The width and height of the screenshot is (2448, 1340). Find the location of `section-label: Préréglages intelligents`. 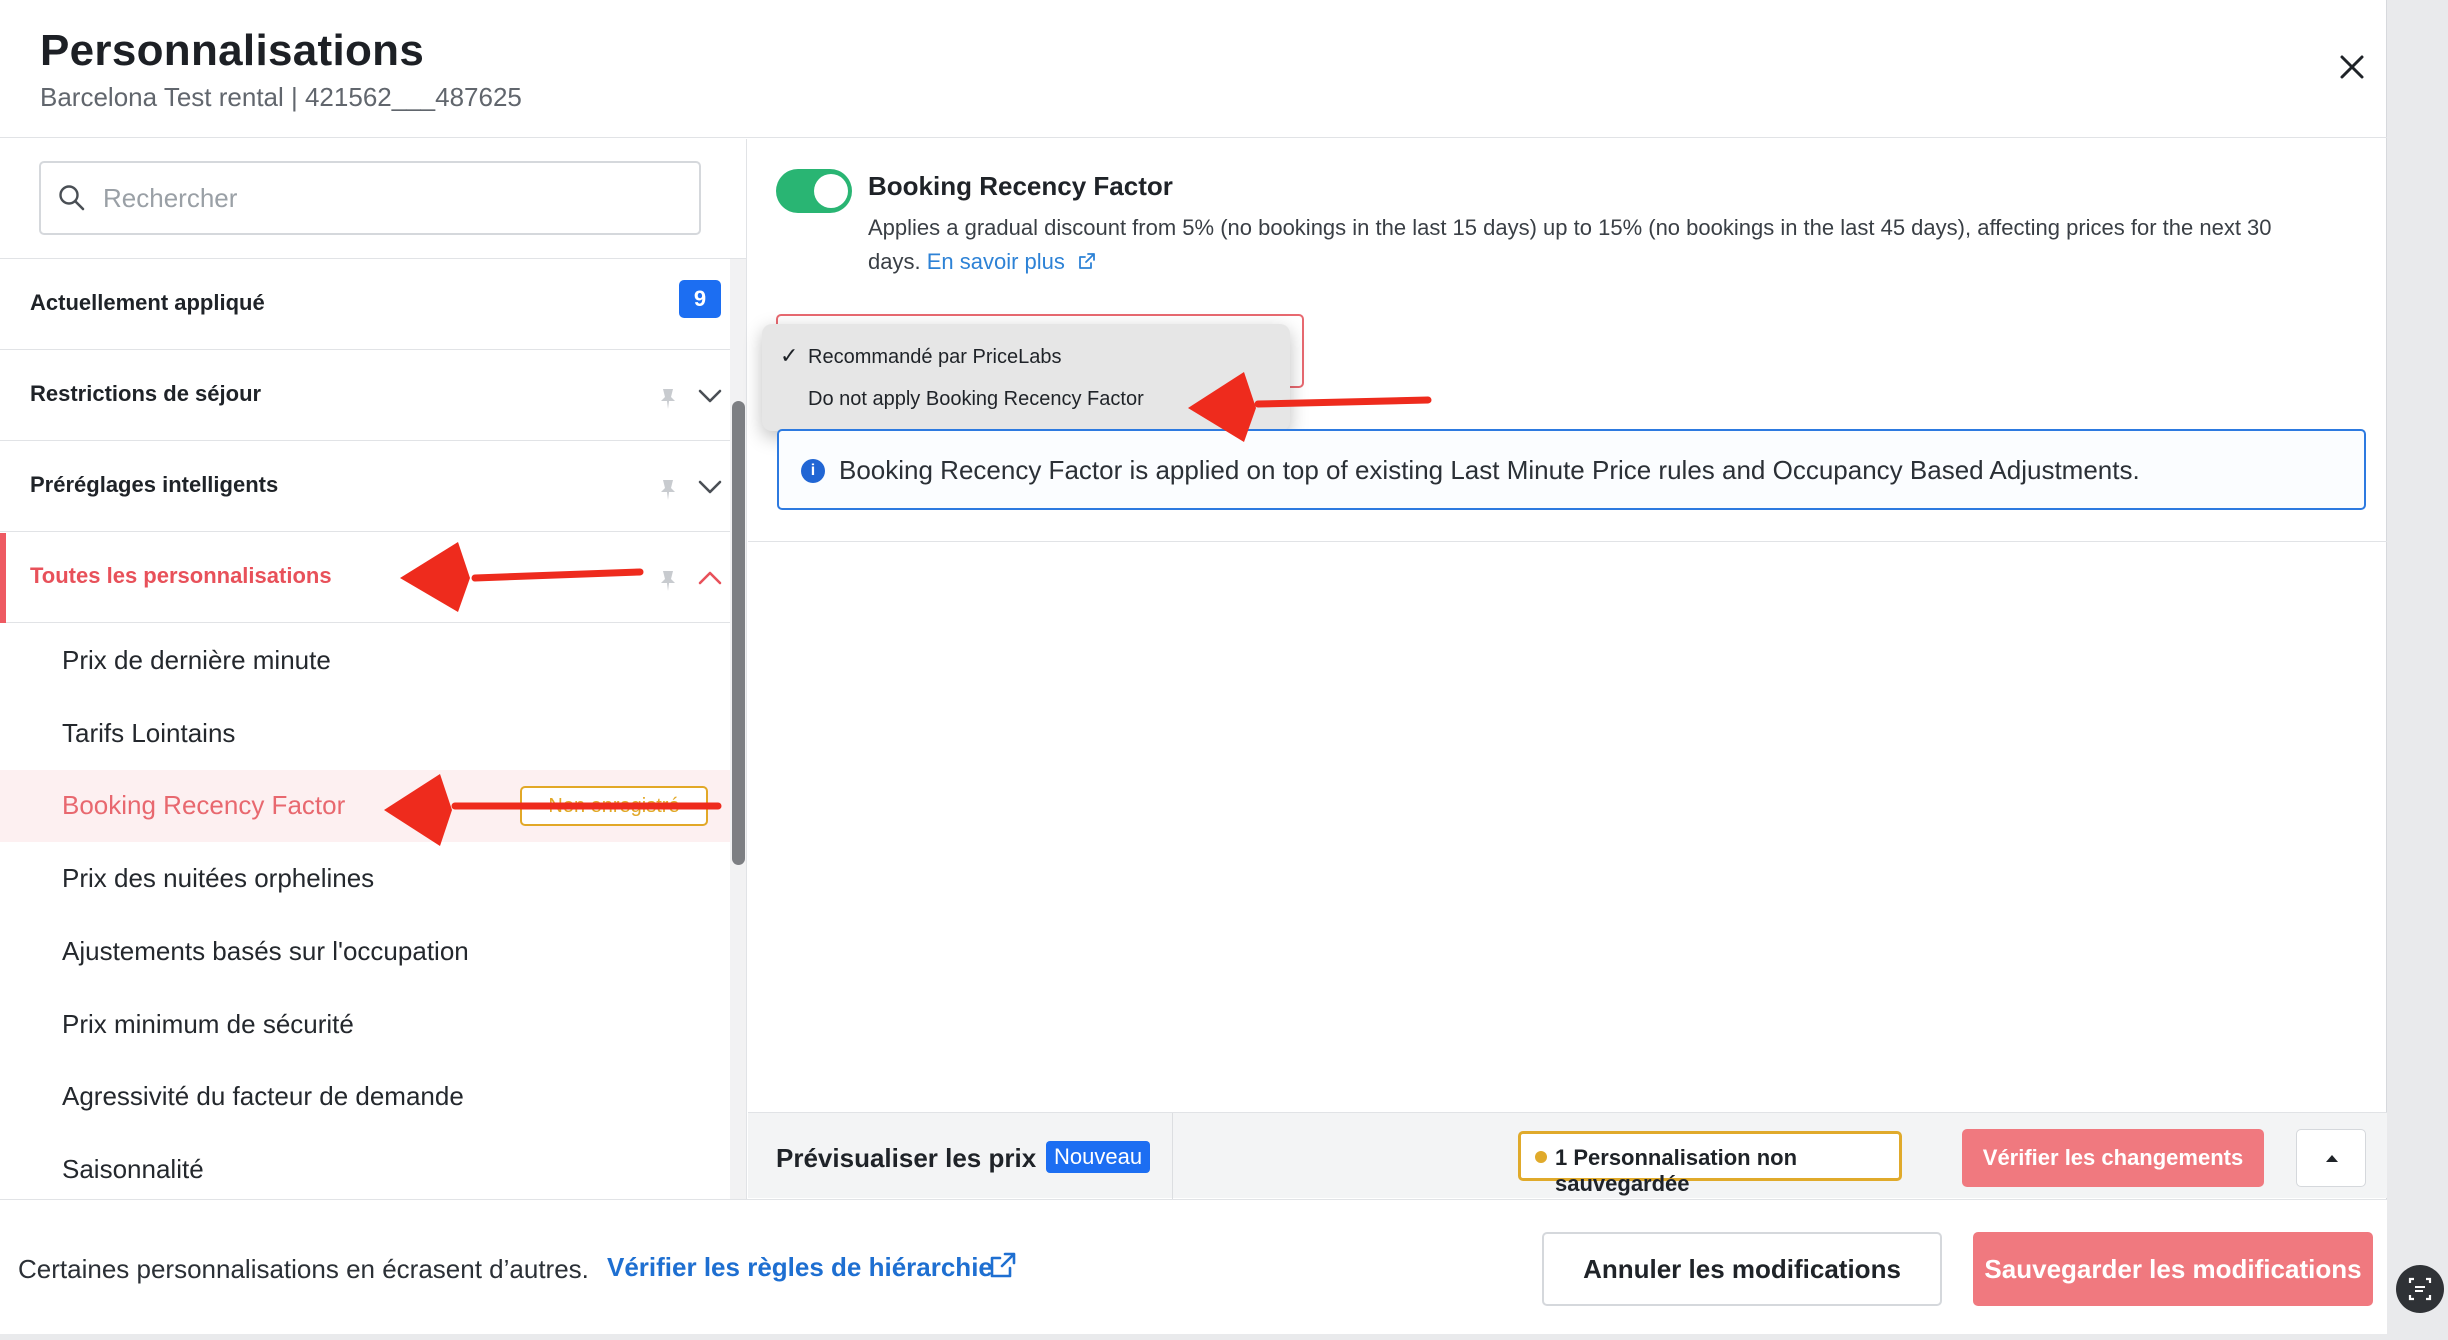

section-label: Préréglages intelligents is located at coordinates (154, 484).